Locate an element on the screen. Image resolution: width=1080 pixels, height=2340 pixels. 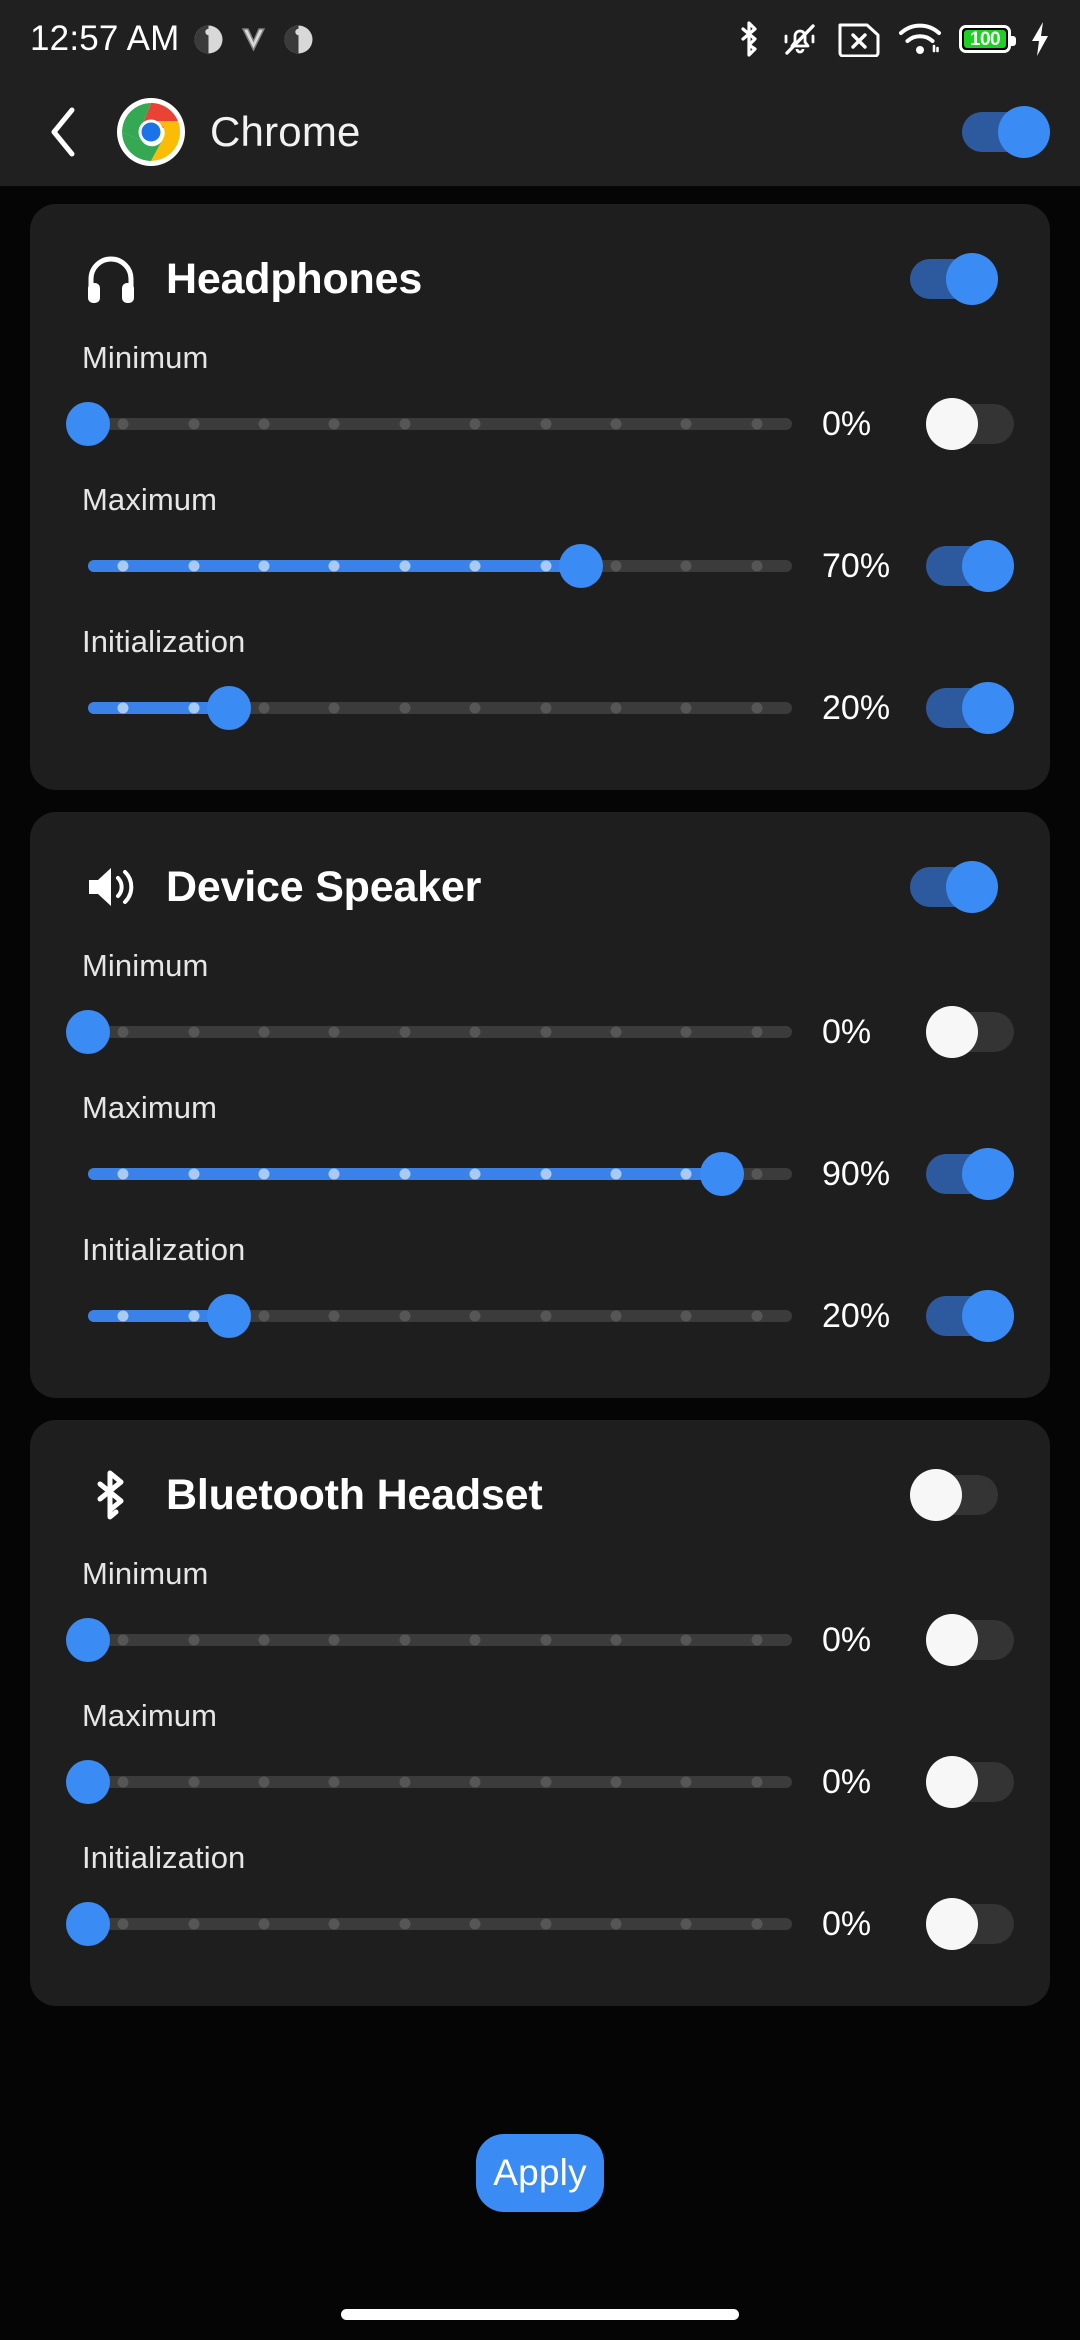
slider-row: 20% is located at coordinates (540, 1316).